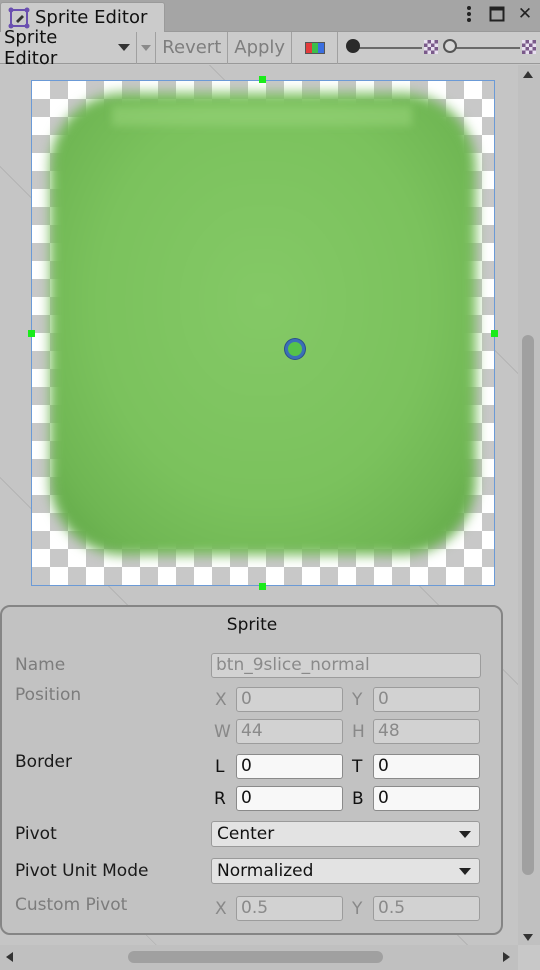  I want to click on mip-level-slider, so click(491, 48).